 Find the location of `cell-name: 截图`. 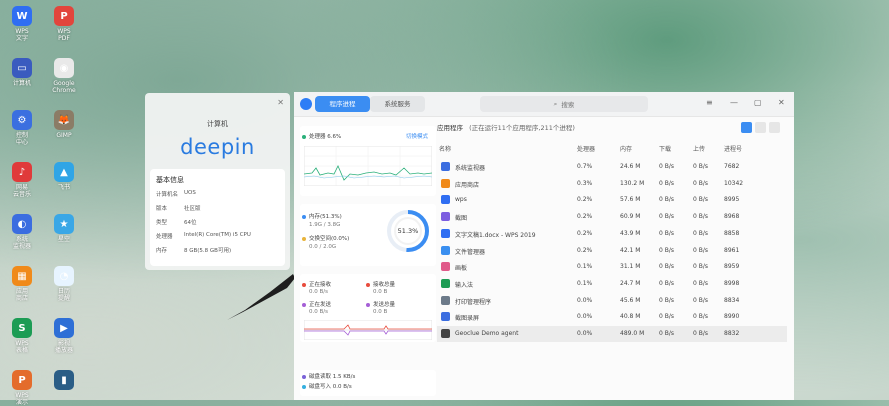

cell-name: 截图 is located at coordinates (461, 219).